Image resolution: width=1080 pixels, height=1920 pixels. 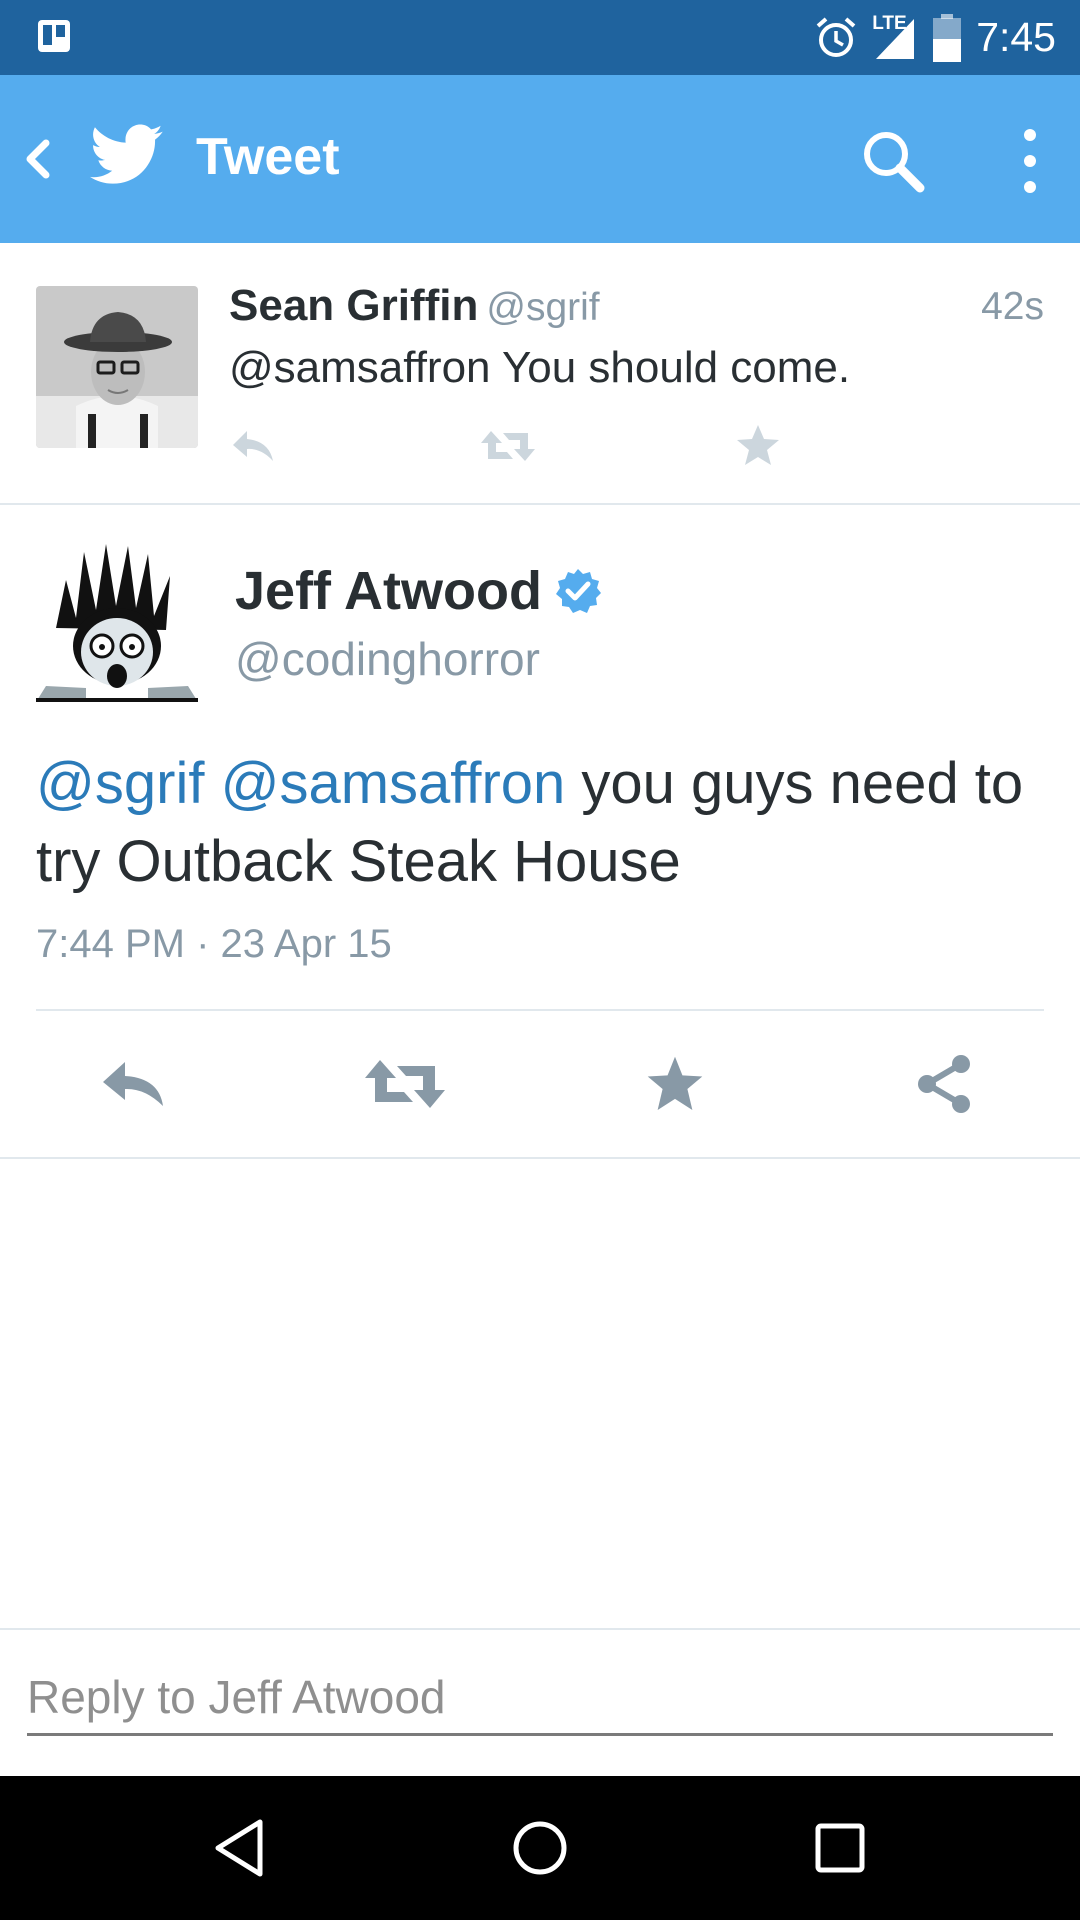 What do you see at coordinates (840, 1848) in the screenshot?
I see `recents-square-icon` at bounding box center [840, 1848].